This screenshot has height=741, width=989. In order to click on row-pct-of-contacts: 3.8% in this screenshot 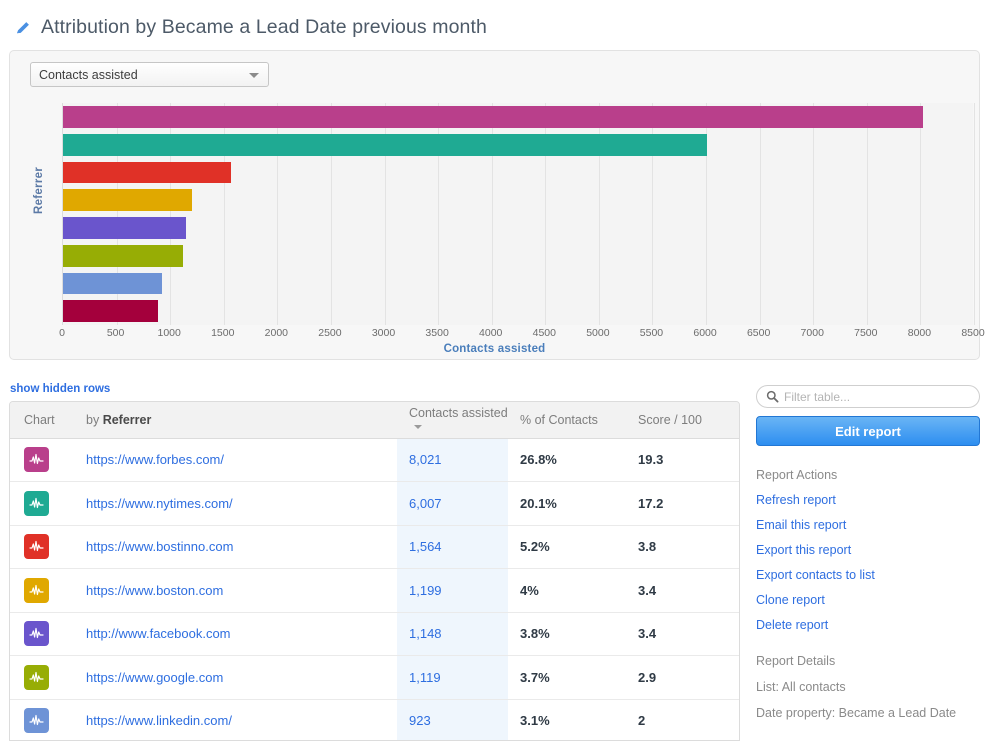, I will do `click(567, 634)`.